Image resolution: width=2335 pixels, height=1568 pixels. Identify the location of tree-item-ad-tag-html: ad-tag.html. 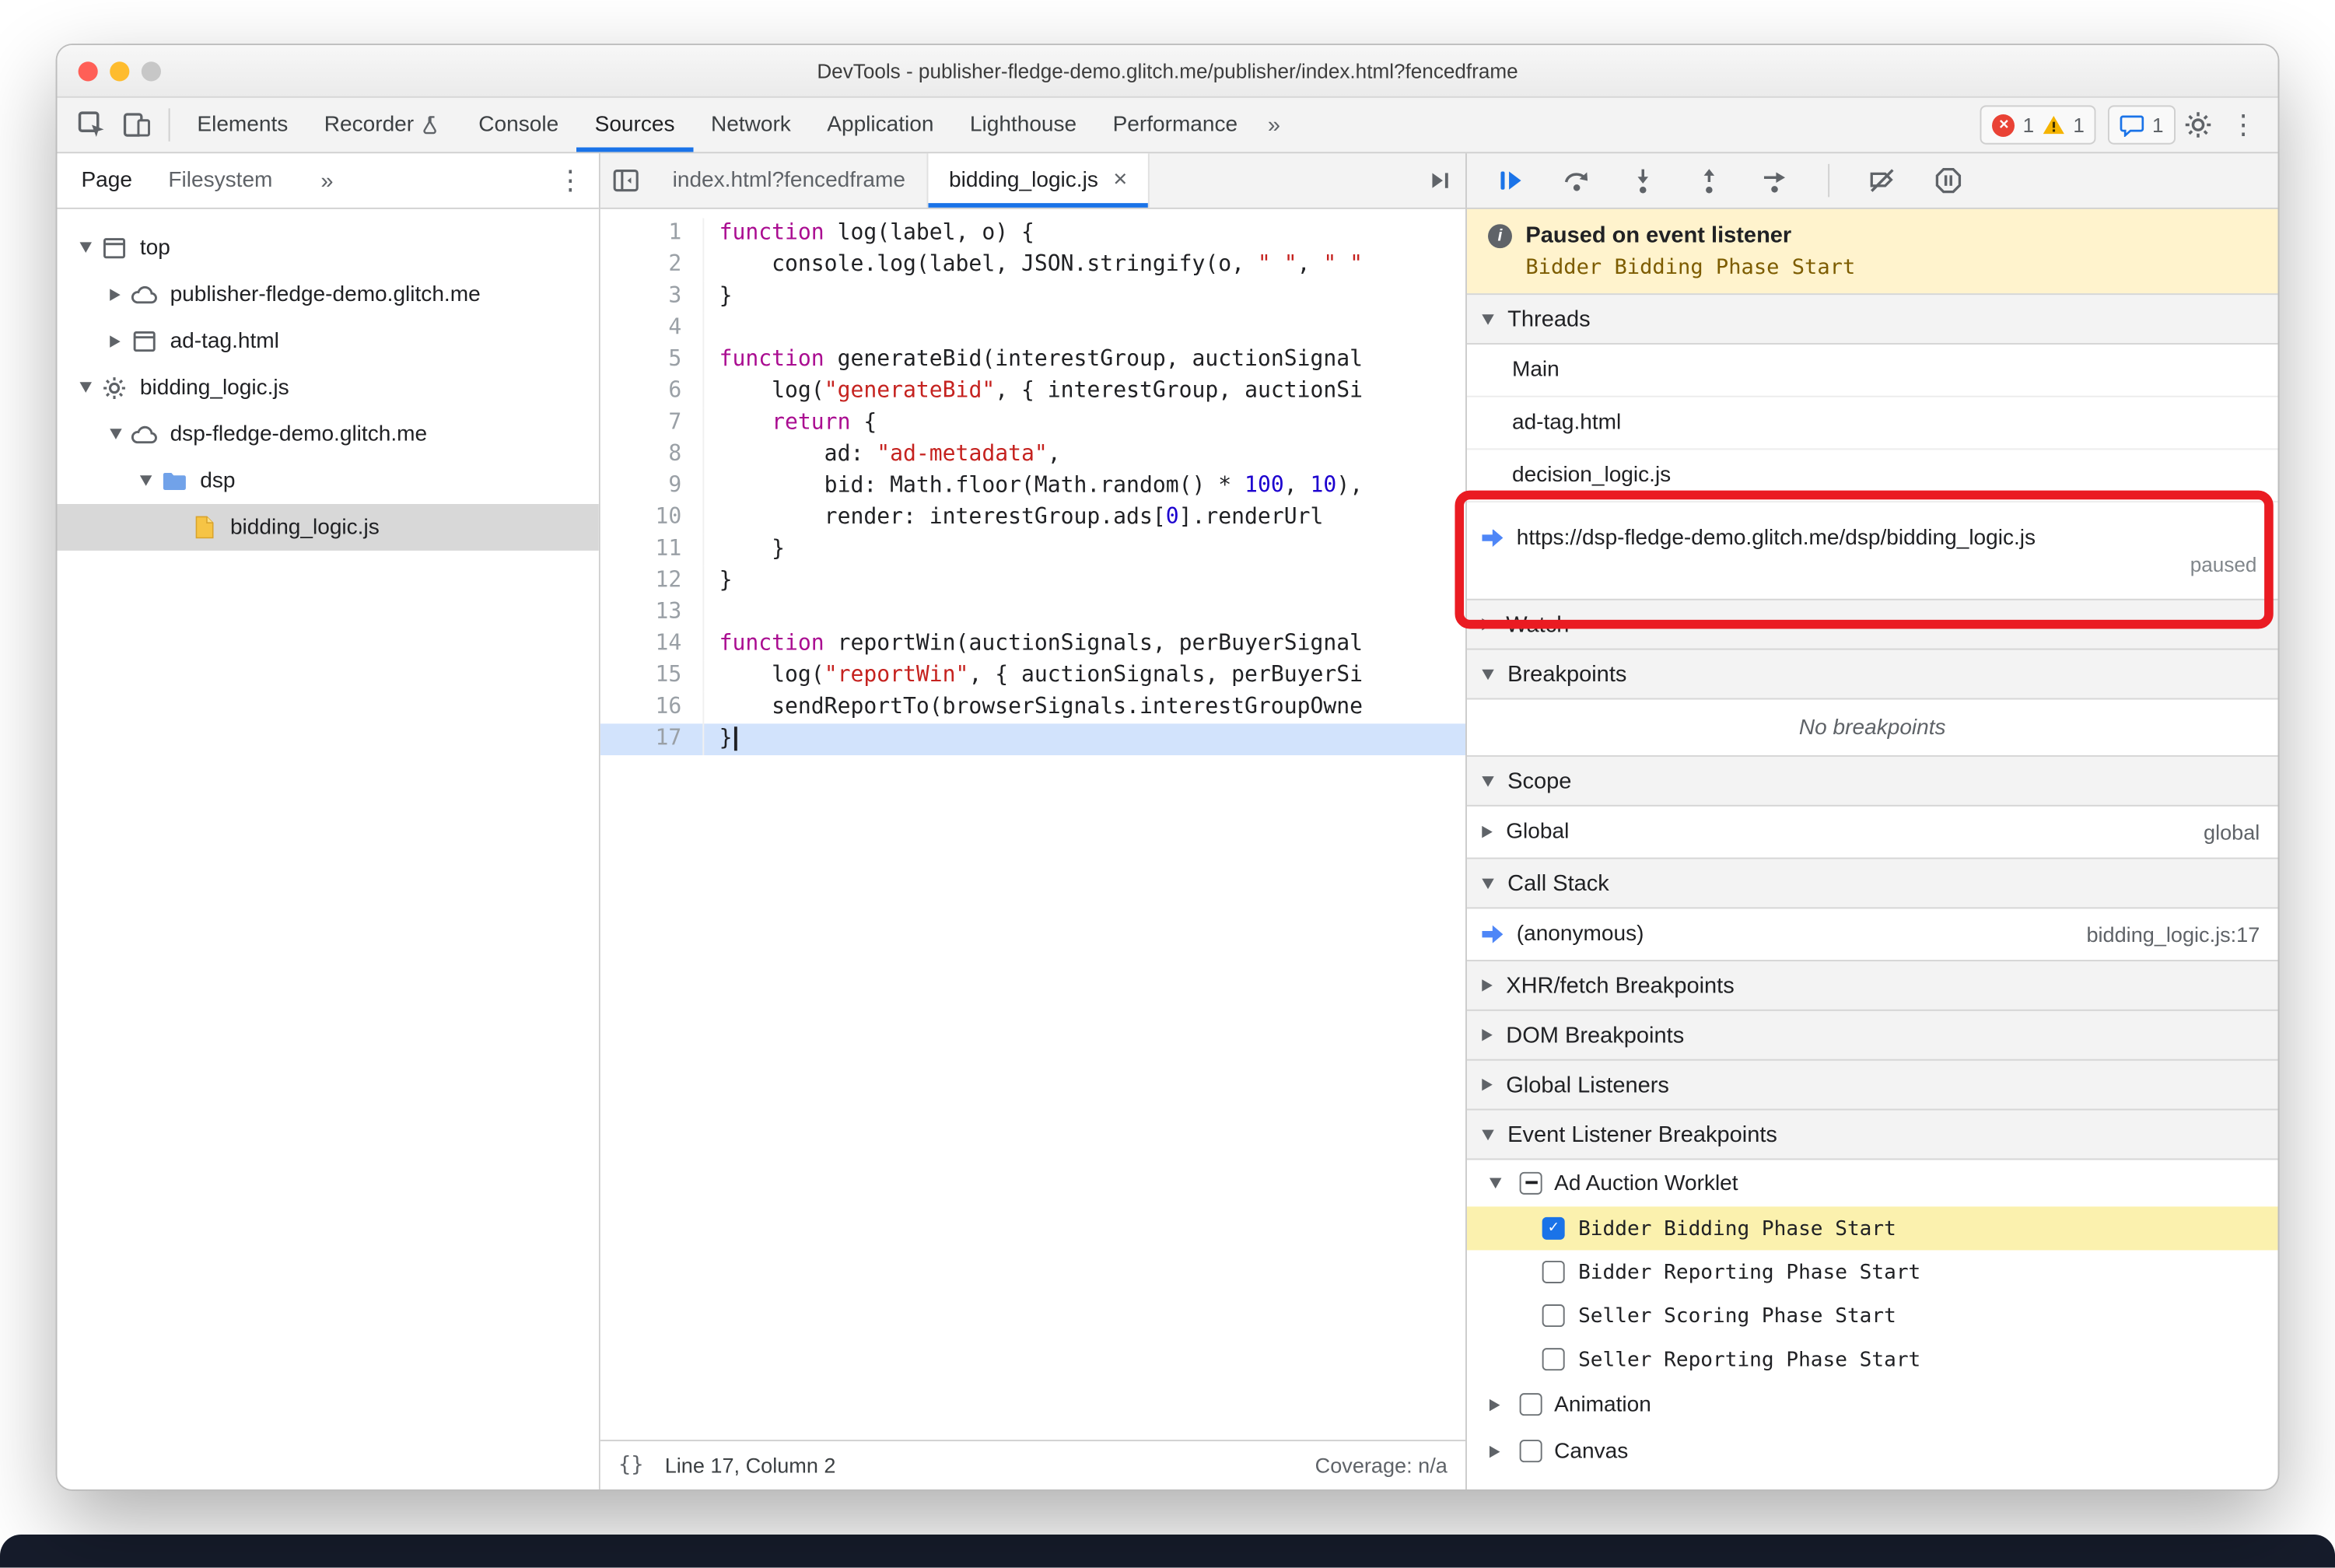
(328, 341).